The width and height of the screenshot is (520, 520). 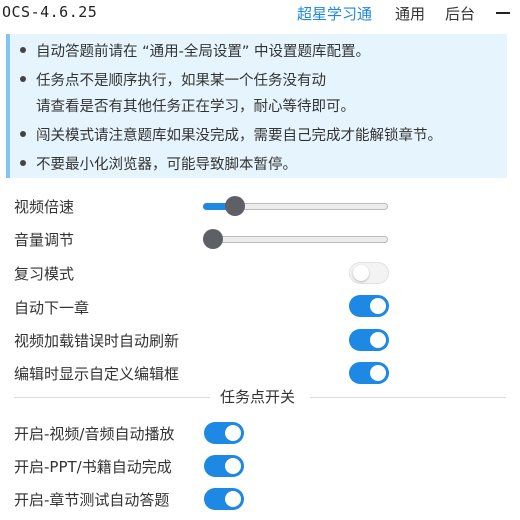 I want to click on slider-track, so click(x=295, y=239).